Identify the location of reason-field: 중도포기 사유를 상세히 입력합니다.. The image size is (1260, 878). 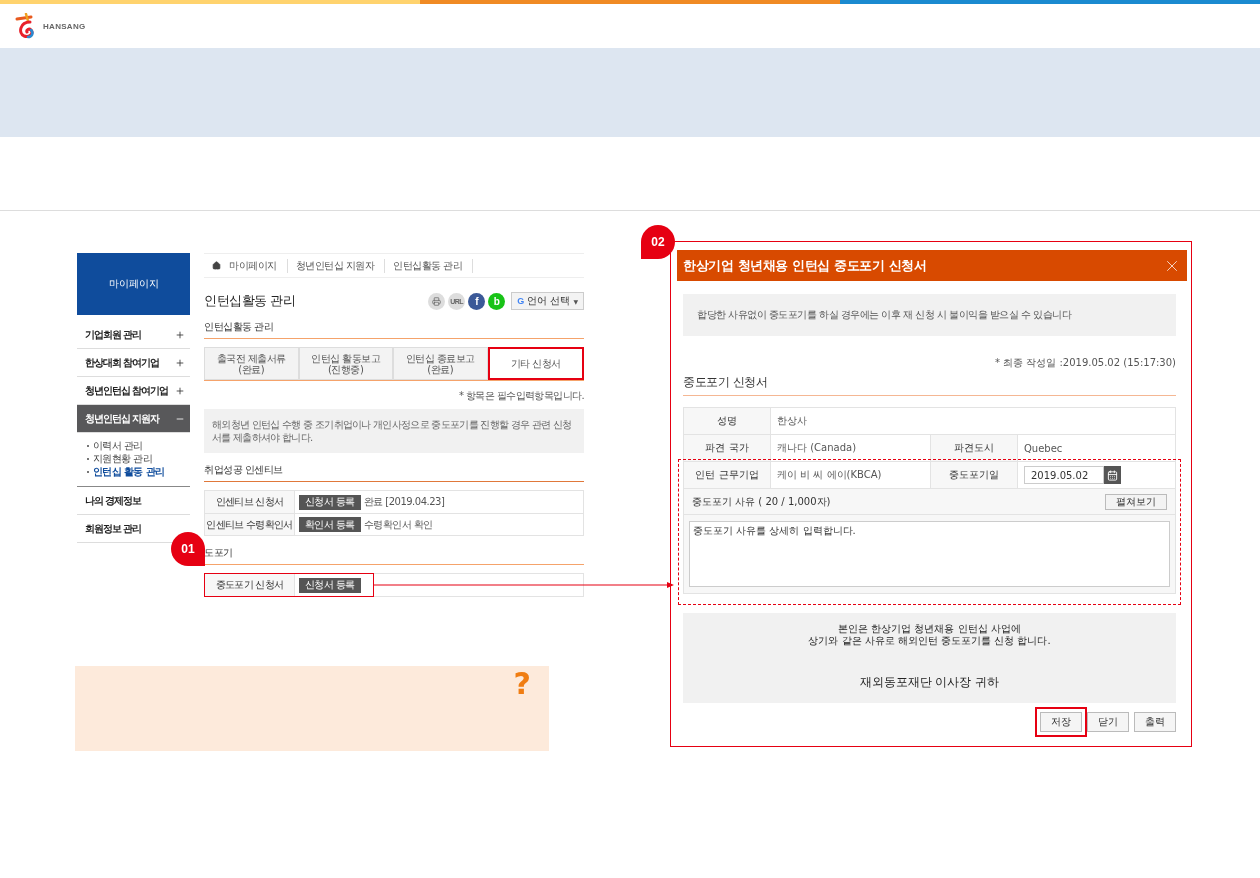
(929, 554).